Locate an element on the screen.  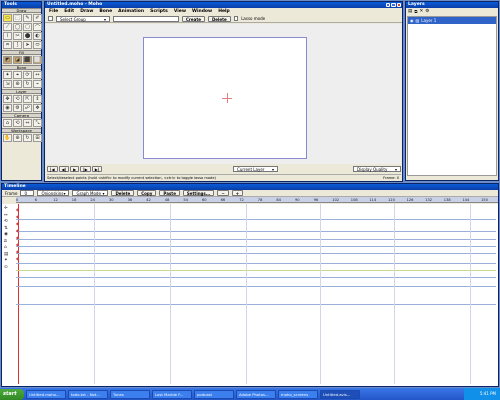
tool-button: ⟋ is located at coordinates (7, 27).